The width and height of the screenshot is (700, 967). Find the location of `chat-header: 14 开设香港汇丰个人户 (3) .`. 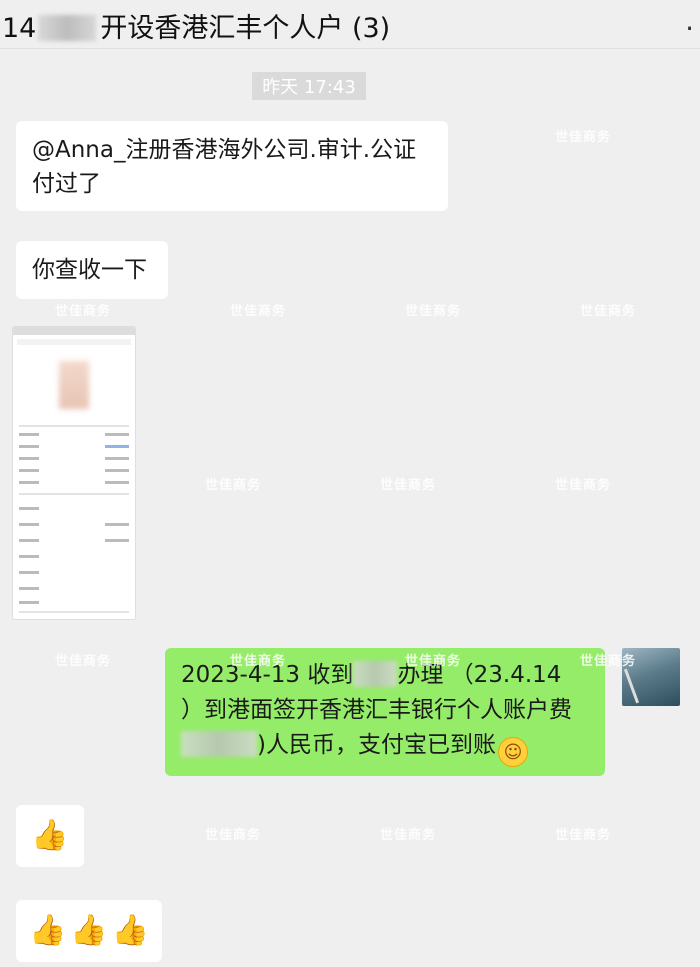

chat-header: 14 开设香港汇丰个人户 (3) . is located at coordinates (350, 24).